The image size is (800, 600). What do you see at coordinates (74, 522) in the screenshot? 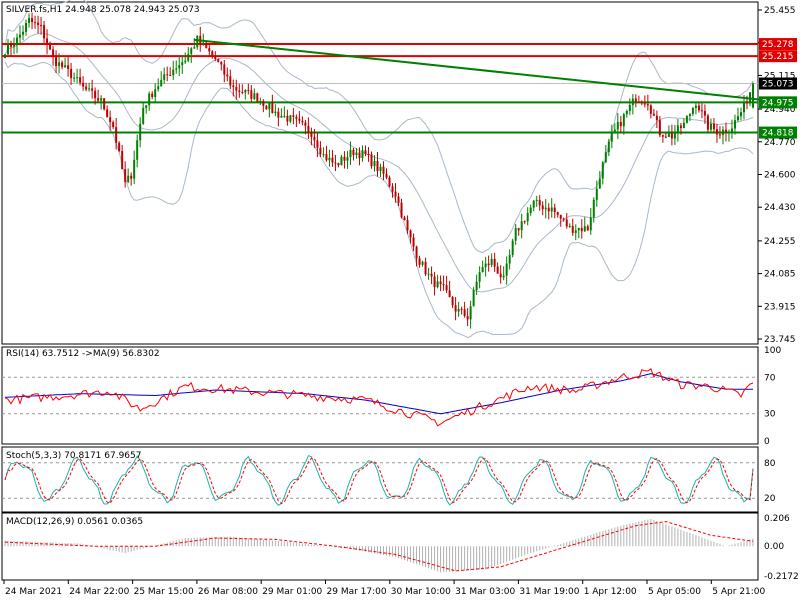
I see `macd-header: MACD(12,26,9) 0.0561 0.0365` at bounding box center [74, 522].